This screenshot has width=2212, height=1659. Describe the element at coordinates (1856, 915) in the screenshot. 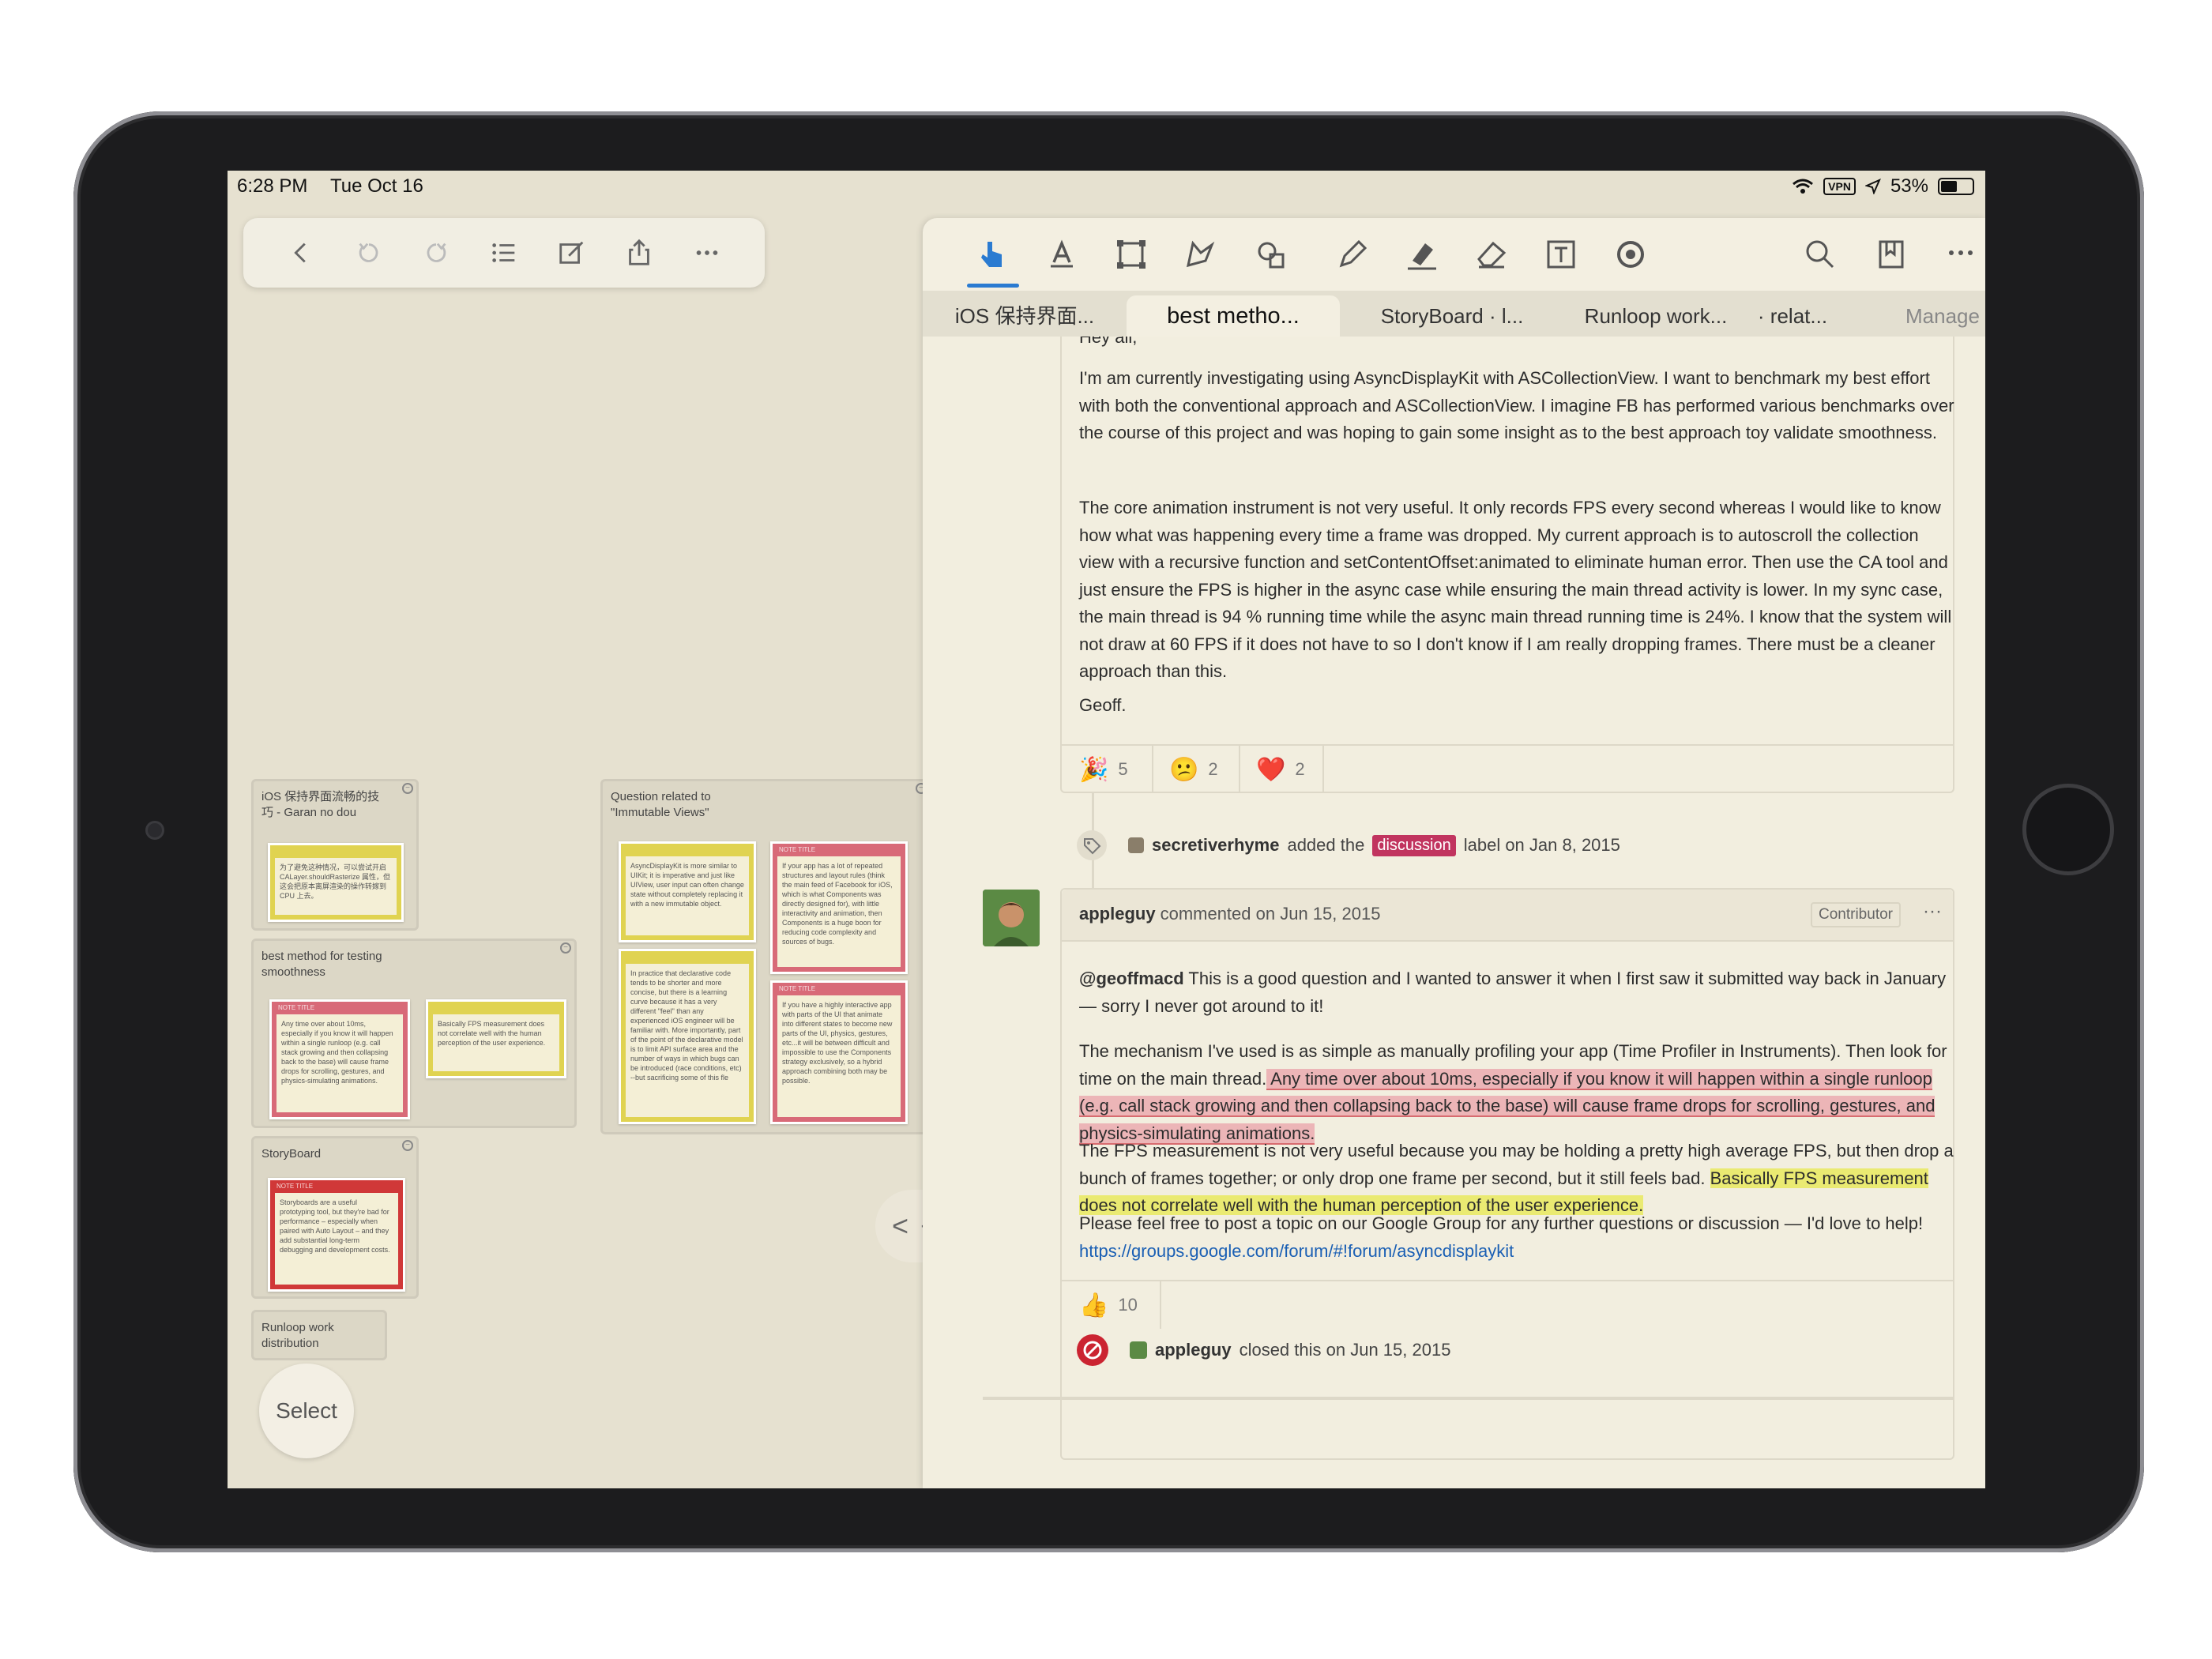

I see `contributor-badge: Contributor` at that location.